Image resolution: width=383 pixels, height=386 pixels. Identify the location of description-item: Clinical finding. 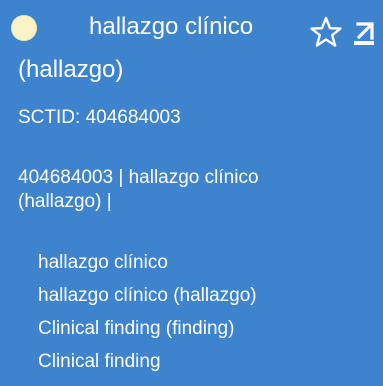
(99, 361).